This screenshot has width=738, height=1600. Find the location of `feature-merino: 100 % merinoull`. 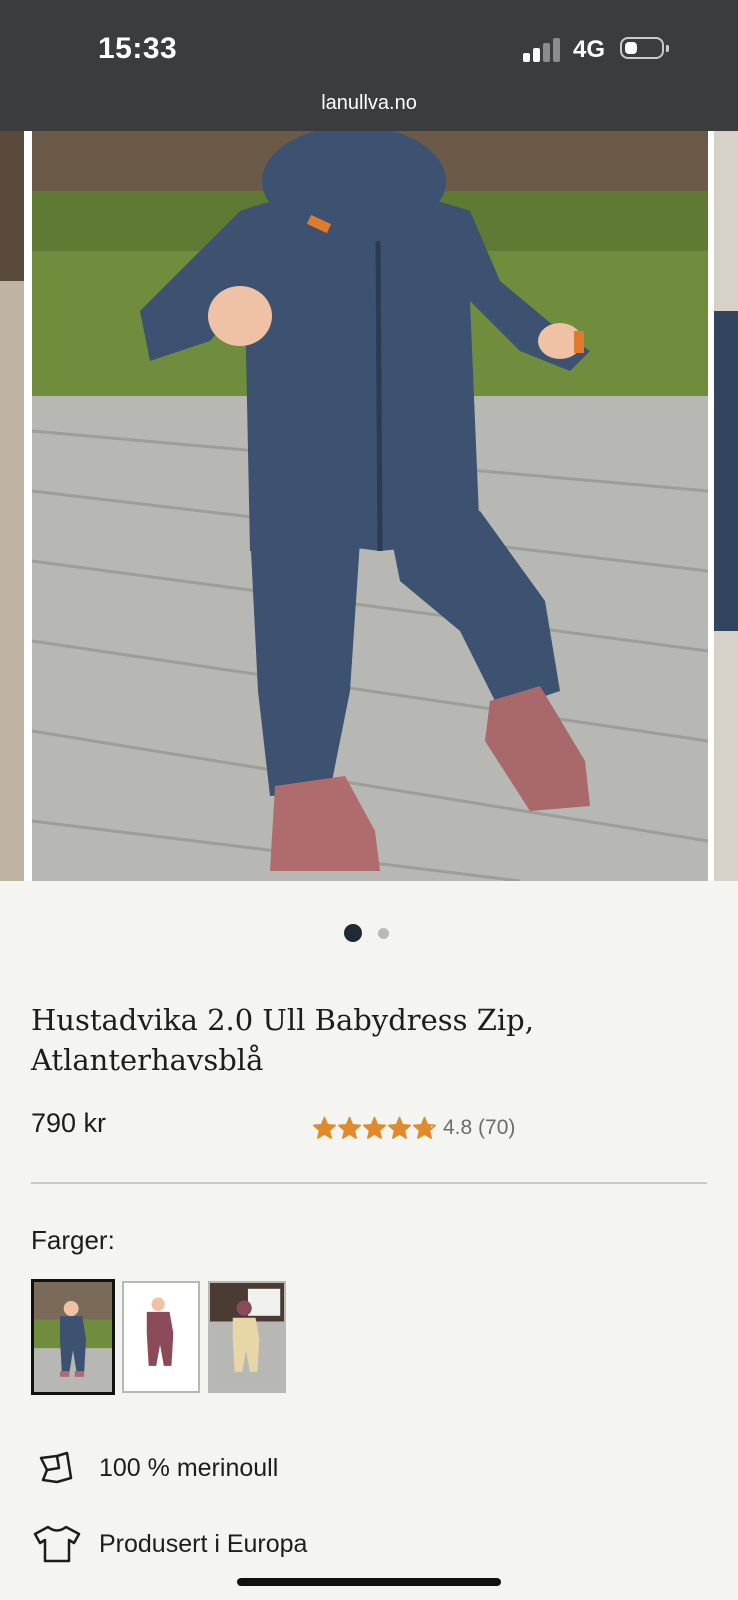

feature-merino: 100 % merinoull is located at coordinates (154, 1468).